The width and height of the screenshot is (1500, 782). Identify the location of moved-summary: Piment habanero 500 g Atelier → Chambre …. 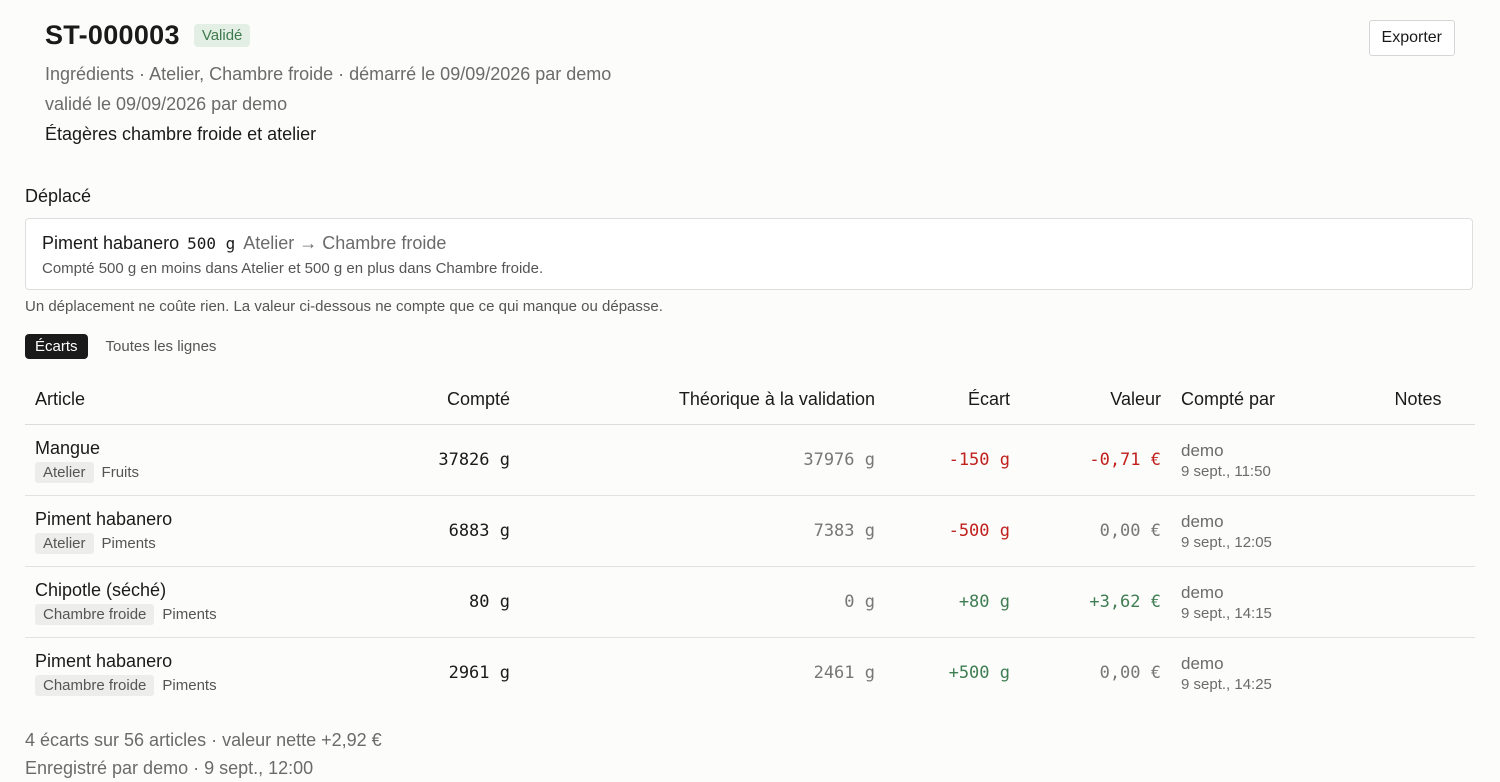
(749, 243).